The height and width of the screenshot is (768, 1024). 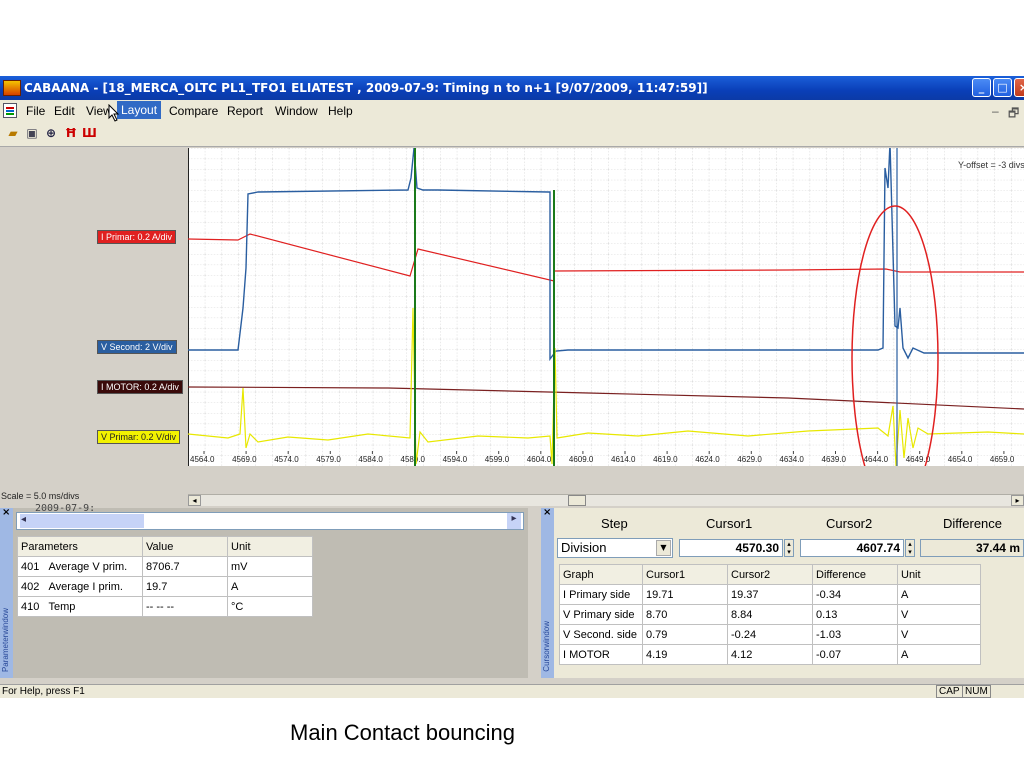 I want to click on scroll-left-icon: ◂, so click(x=23, y=519).